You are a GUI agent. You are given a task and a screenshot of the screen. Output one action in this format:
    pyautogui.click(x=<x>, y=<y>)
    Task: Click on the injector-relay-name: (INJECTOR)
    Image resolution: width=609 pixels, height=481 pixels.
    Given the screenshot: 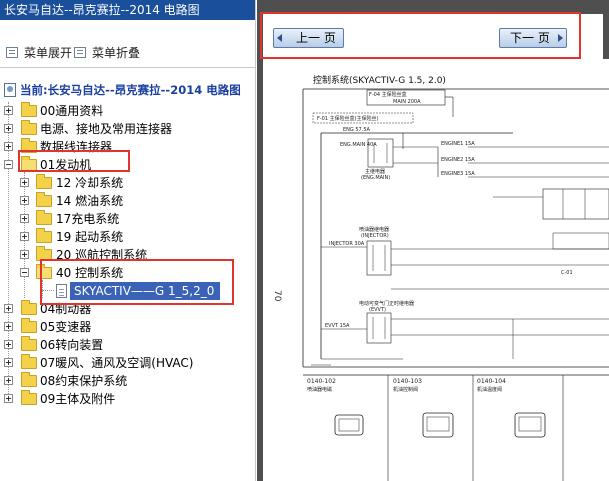 What is the action you would take?
    pyautogui.click(x=375, y=236)
    